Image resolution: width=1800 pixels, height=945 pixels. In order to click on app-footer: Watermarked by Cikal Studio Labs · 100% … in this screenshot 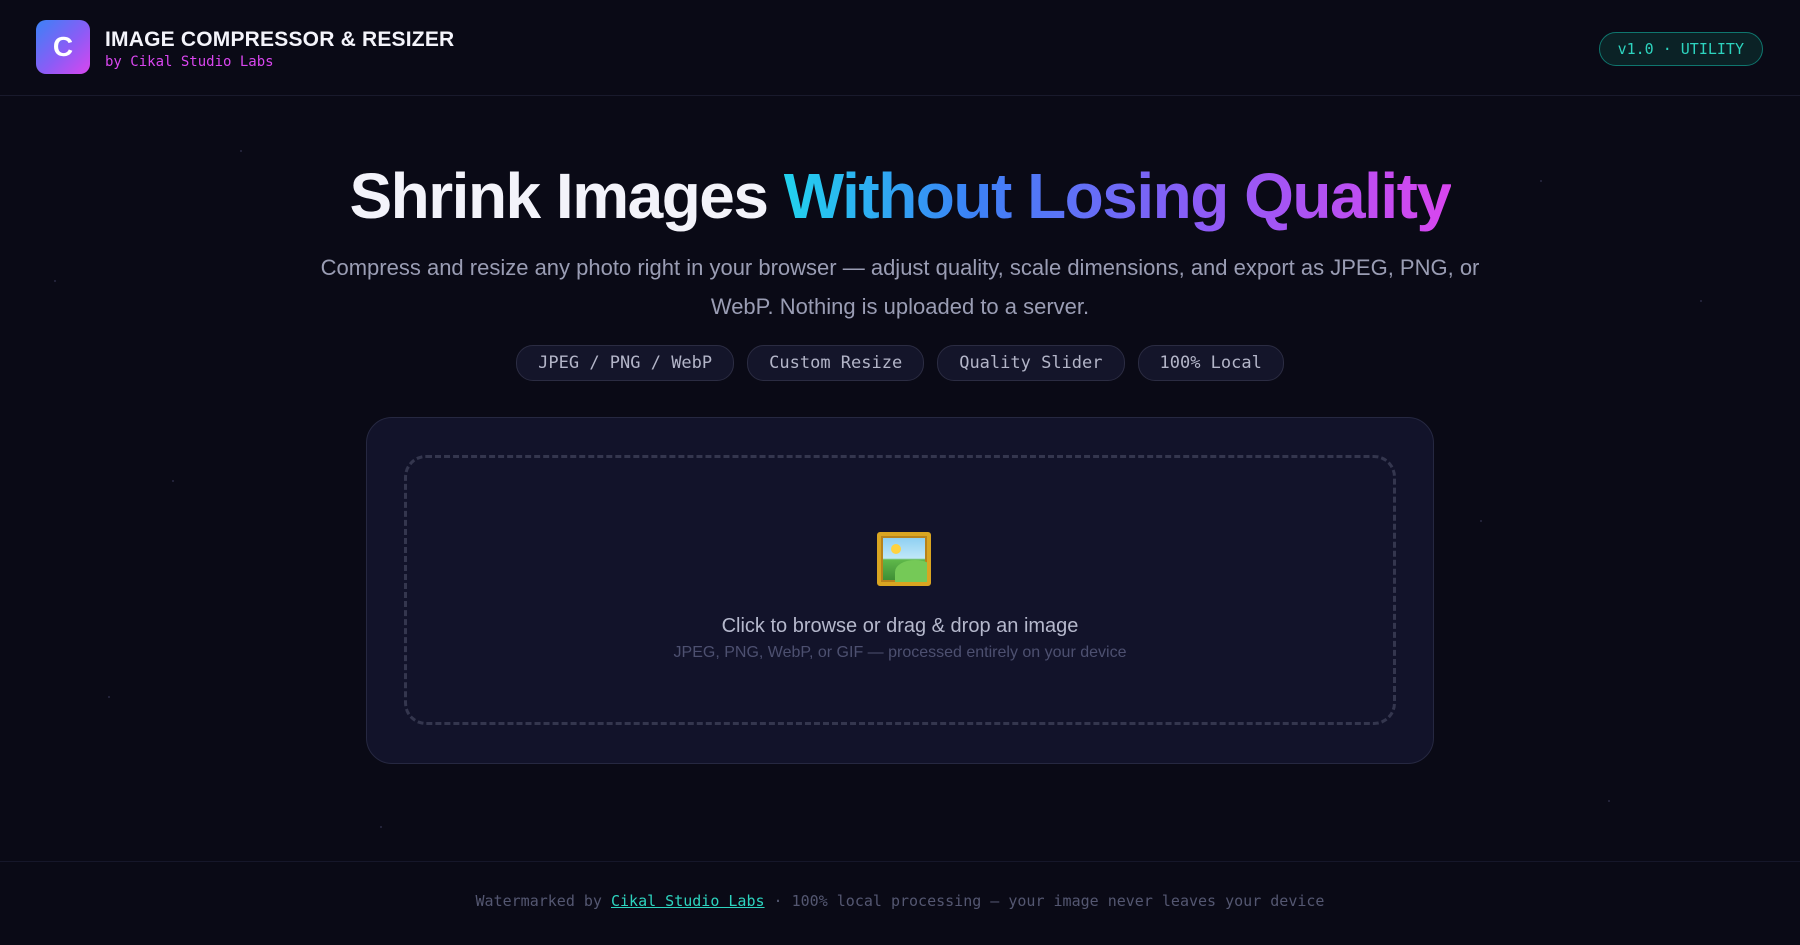, I will do `click(900, 903)`.